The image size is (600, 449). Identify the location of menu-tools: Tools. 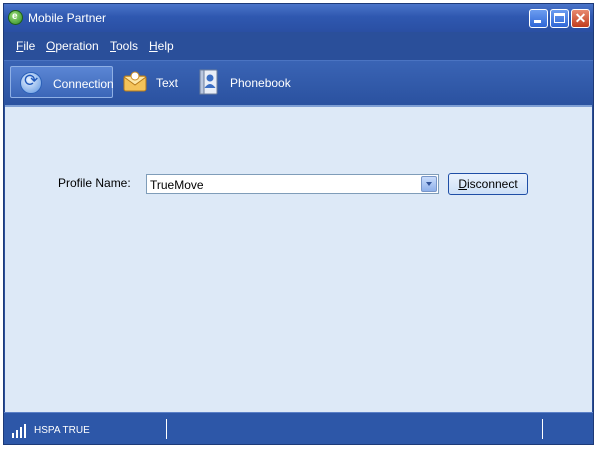
(124, 46).